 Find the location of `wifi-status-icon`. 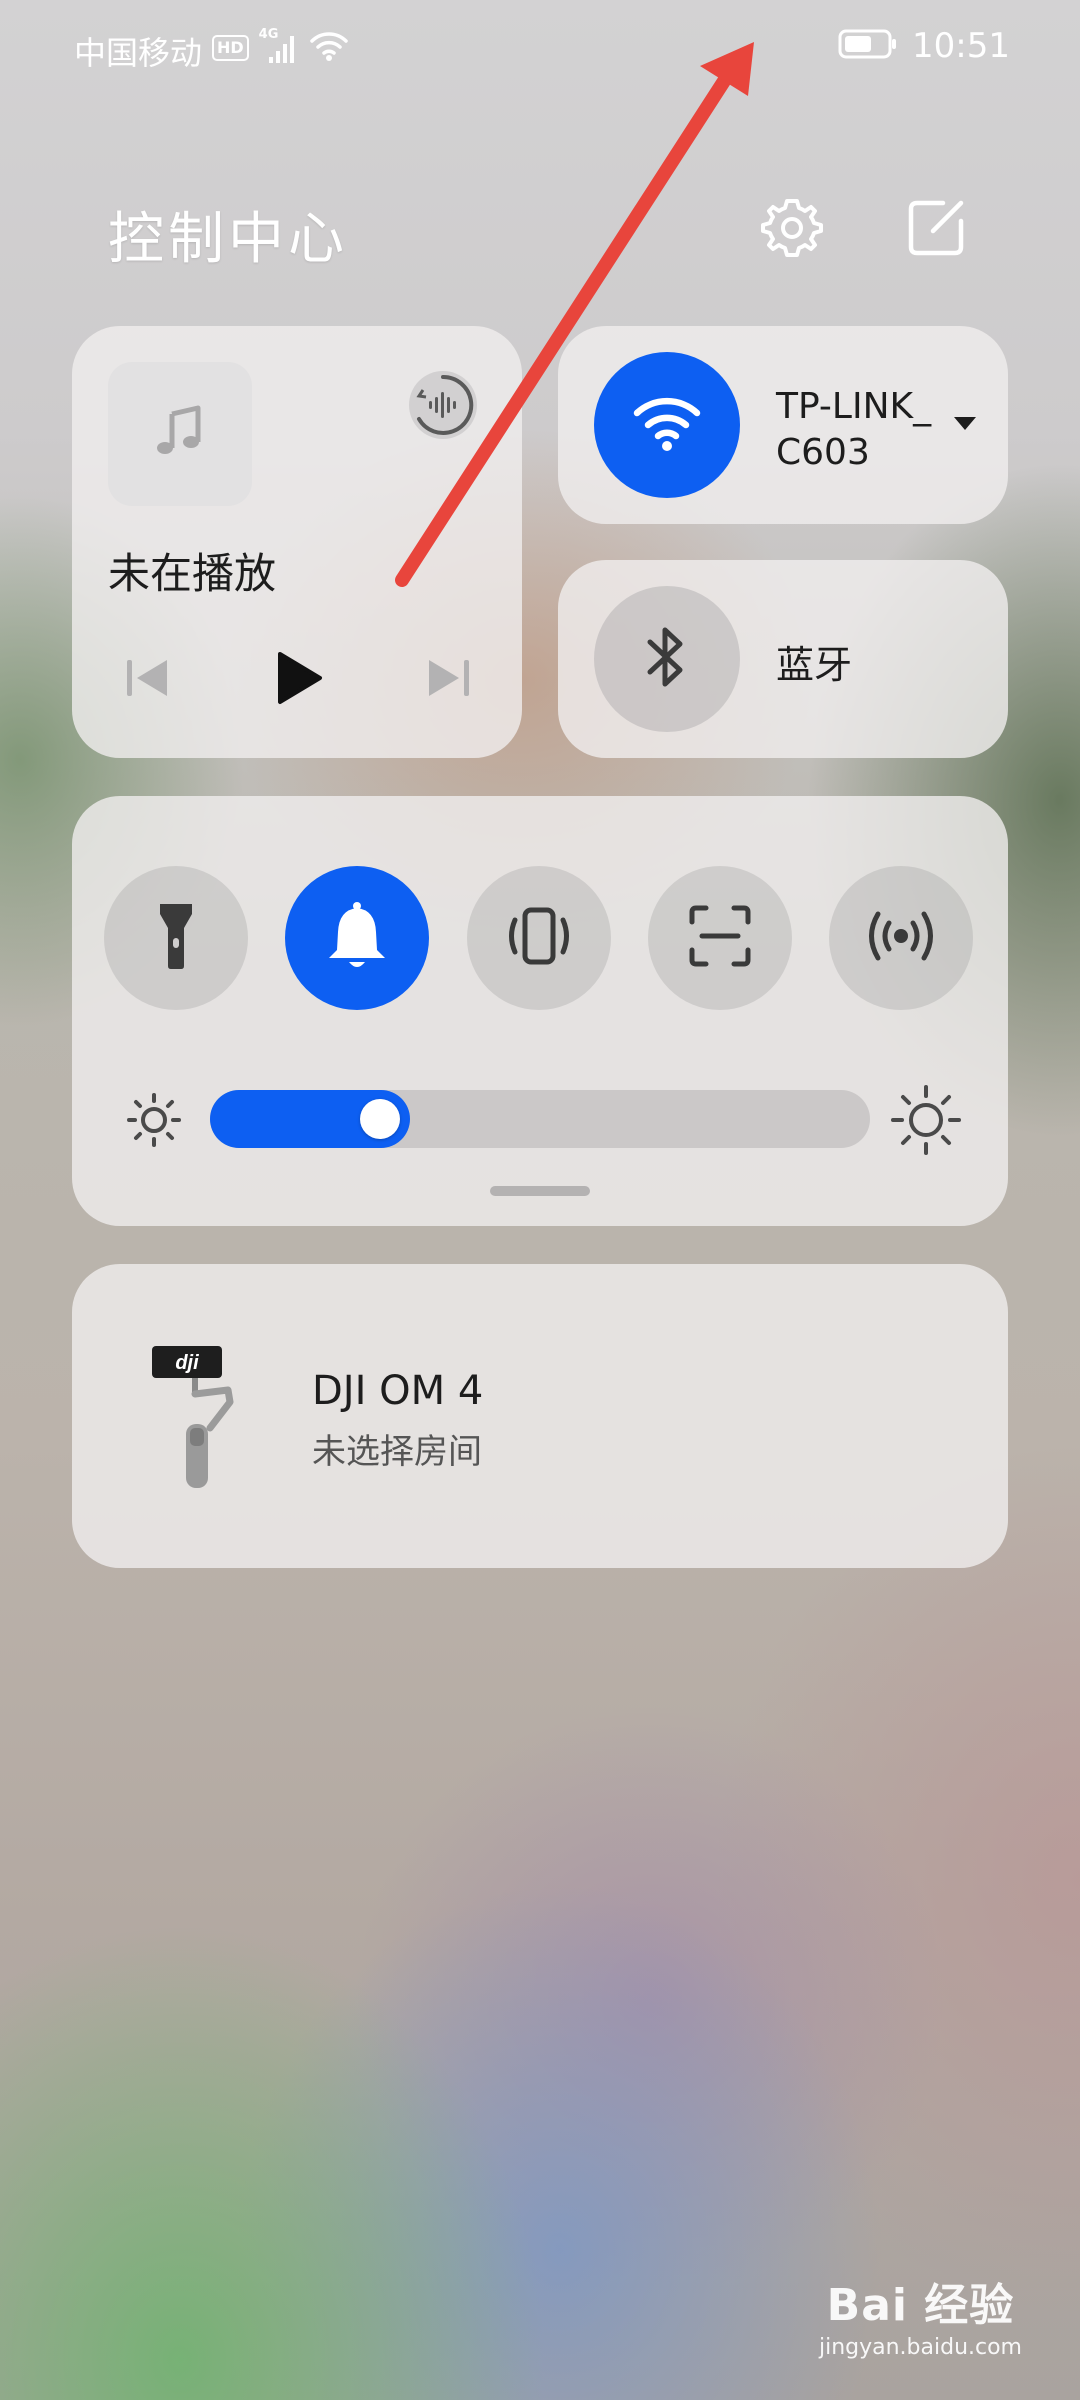

wifi-status-icon is located at coordinates (329, 48).